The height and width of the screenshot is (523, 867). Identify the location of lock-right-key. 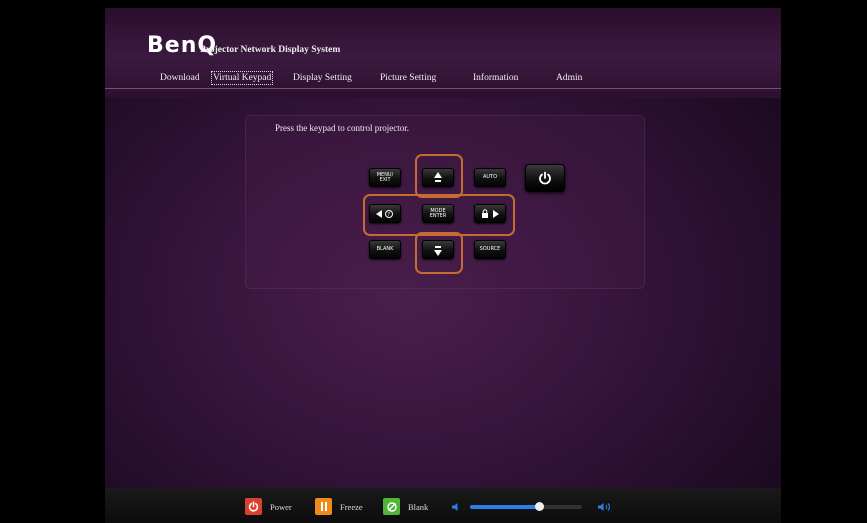
(490, 213).